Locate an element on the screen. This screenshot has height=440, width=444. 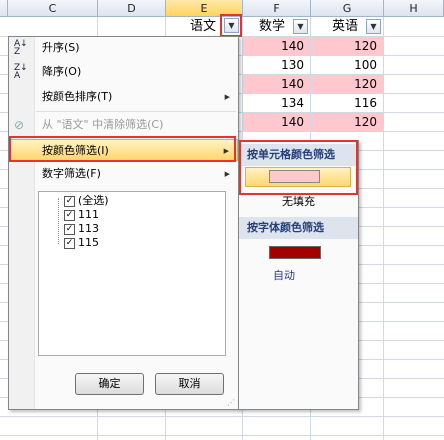
select-all-corner is located at coordinates (4, 8).